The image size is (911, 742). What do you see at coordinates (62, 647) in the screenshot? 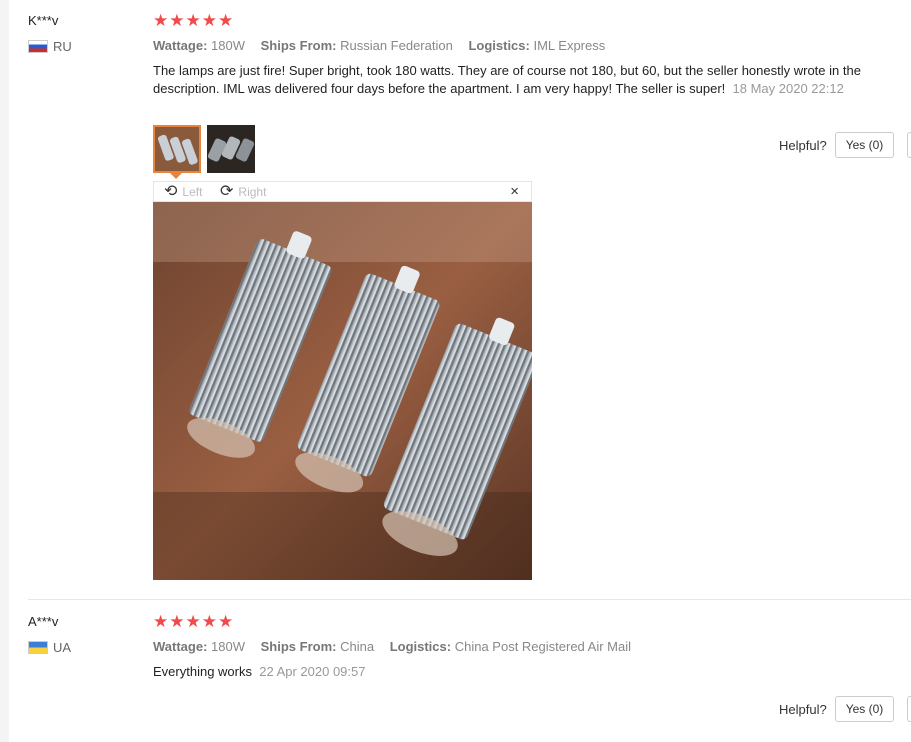
I see `country-code: UA` at bounding box center [62, 647].